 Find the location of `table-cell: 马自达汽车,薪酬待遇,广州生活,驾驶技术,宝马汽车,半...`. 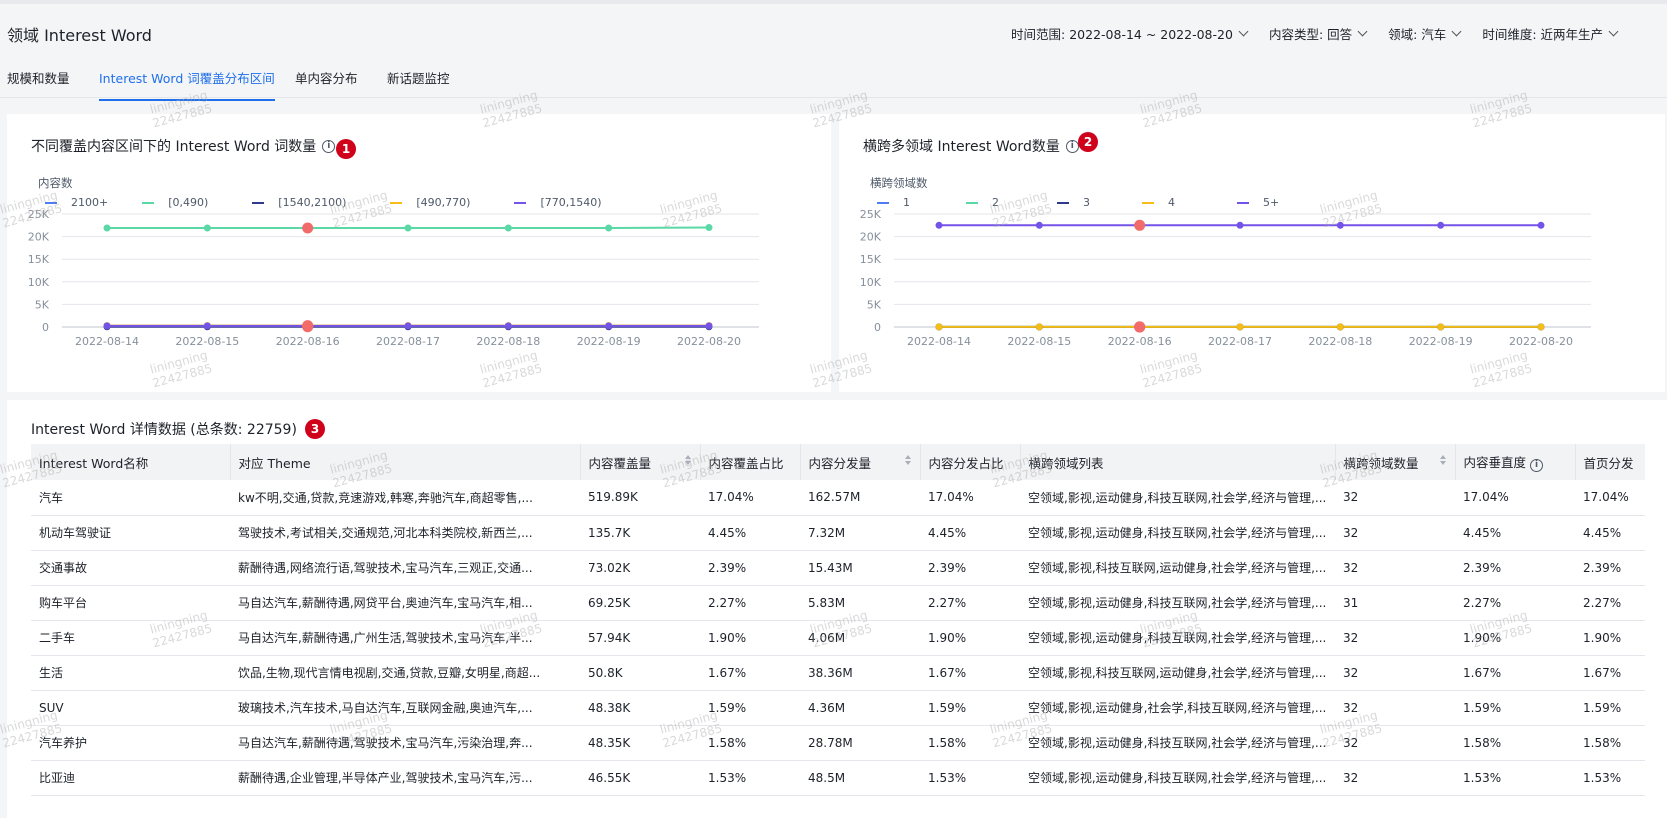

table-cell: 马自达汽车,薪酬待遇,广州生活,驾驶技术,宝马汽车,半... is located at coordinates (405, 638).